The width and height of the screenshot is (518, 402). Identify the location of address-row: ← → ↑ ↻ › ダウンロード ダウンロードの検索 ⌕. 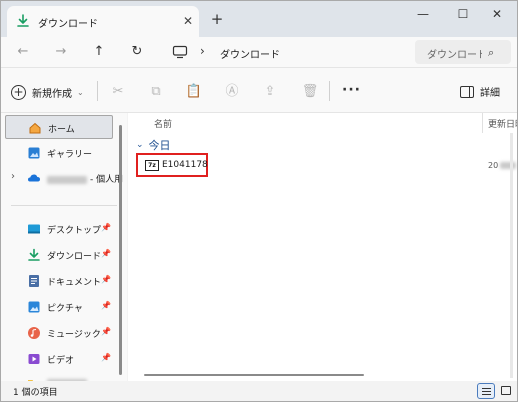
(259, 52).